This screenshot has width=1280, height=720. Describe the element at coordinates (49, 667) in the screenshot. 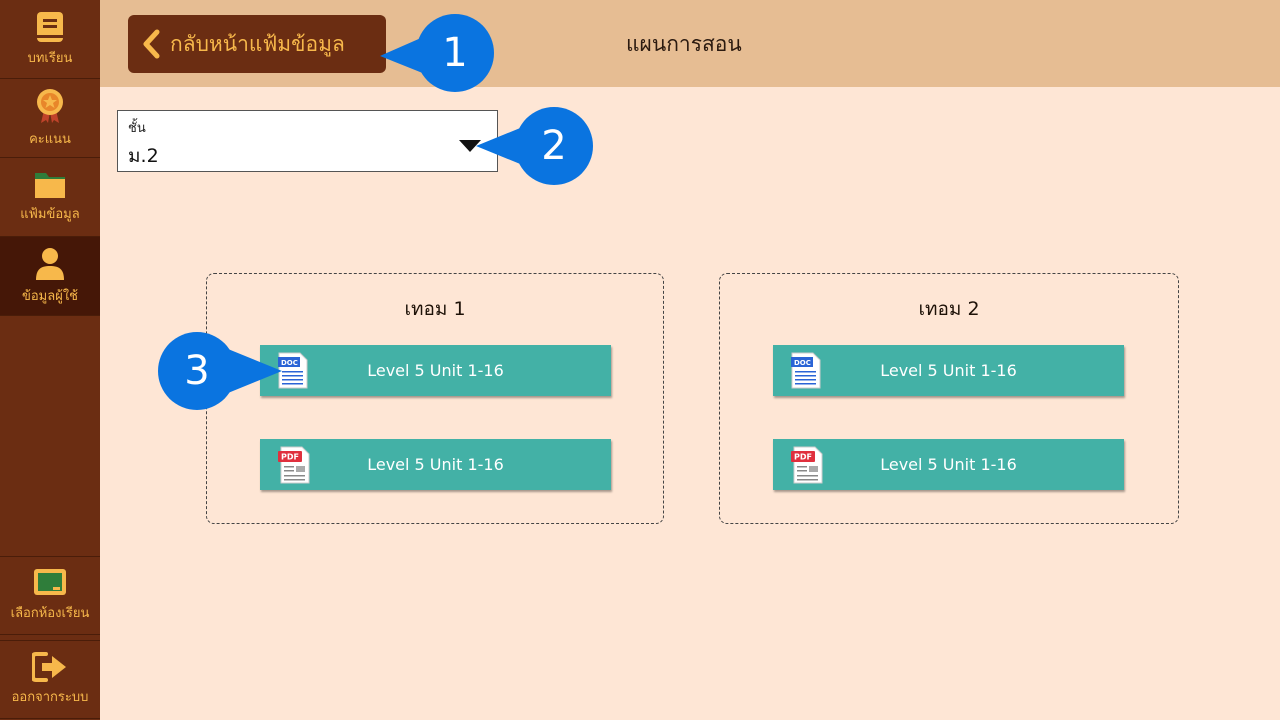

I see `logout-icon` at that location.